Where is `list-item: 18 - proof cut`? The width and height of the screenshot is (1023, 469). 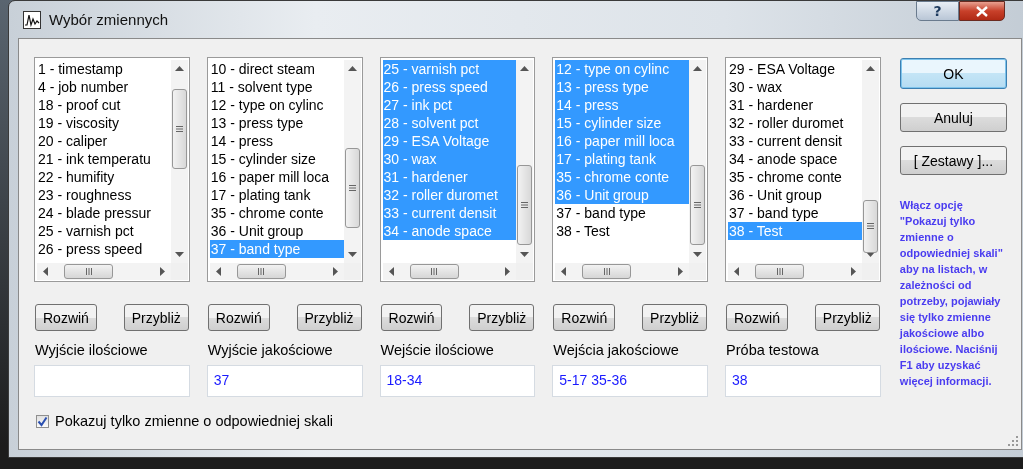 list-item: 18 - proof cut is located at coordinates (104, 105).